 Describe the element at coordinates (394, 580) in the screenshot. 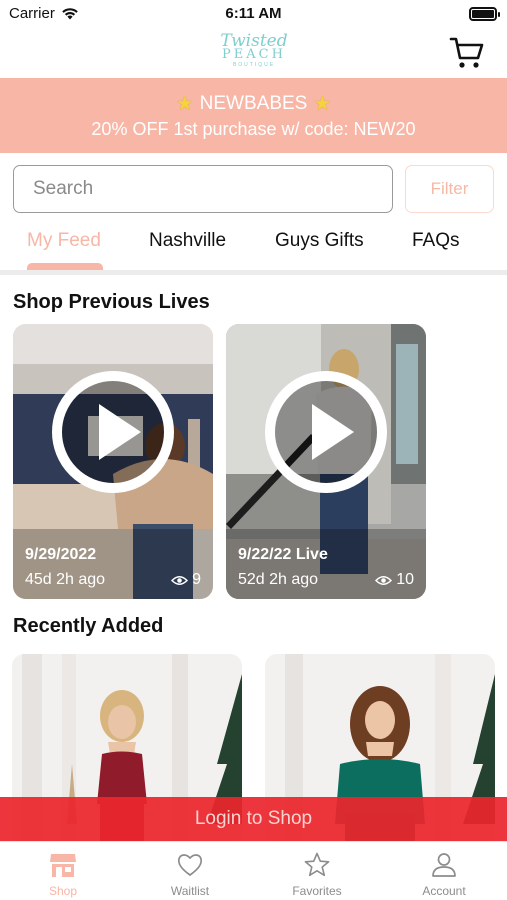

I see `view-count: 10` at that location.